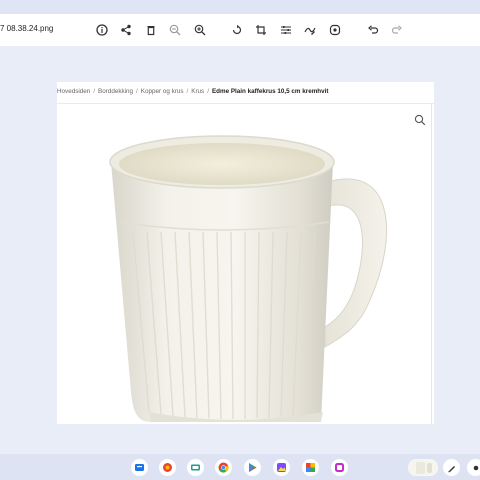  Describe the element at coordinates (270, 91) in the screenshot. I see `product-title: Edme Plain kaffekrus 10,5 cm kremhvit` at that location.